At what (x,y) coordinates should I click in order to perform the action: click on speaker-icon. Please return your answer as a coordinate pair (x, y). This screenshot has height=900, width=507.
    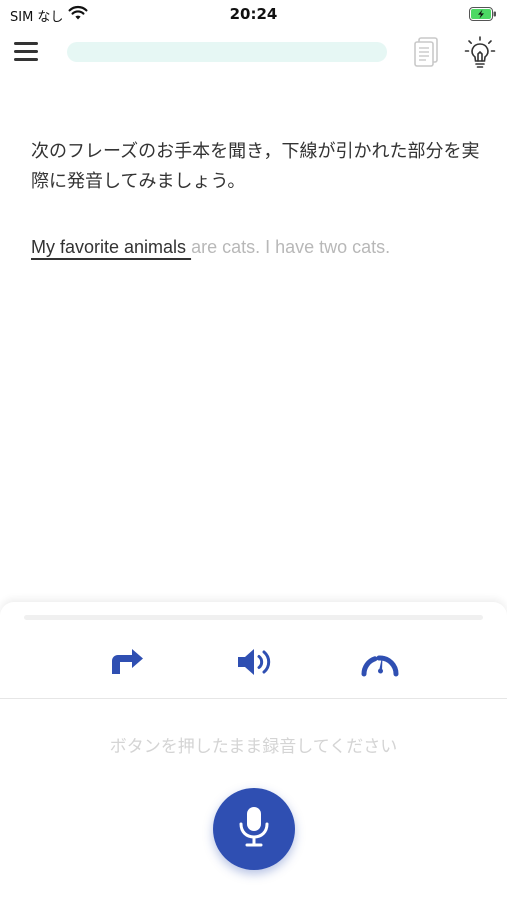
    Looking at the image, I should click on (255, 662).